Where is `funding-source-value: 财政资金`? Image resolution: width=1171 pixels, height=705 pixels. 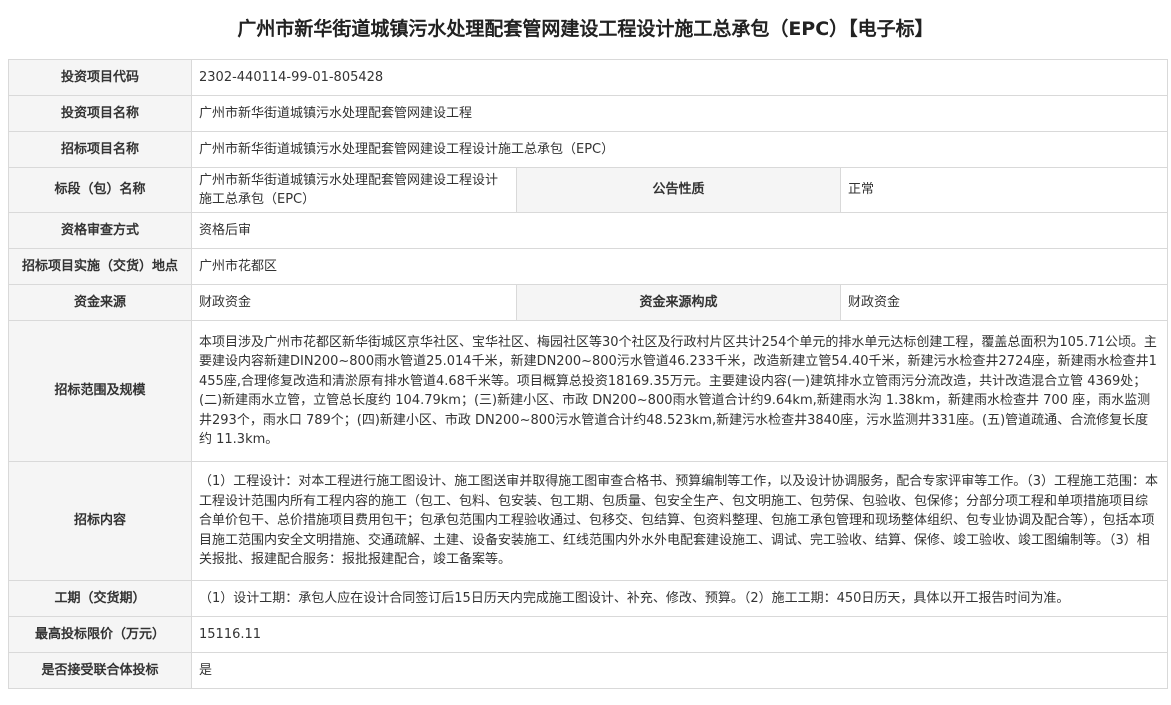
funding-source-value: 财政资金 is located at coordinates (354, 302).